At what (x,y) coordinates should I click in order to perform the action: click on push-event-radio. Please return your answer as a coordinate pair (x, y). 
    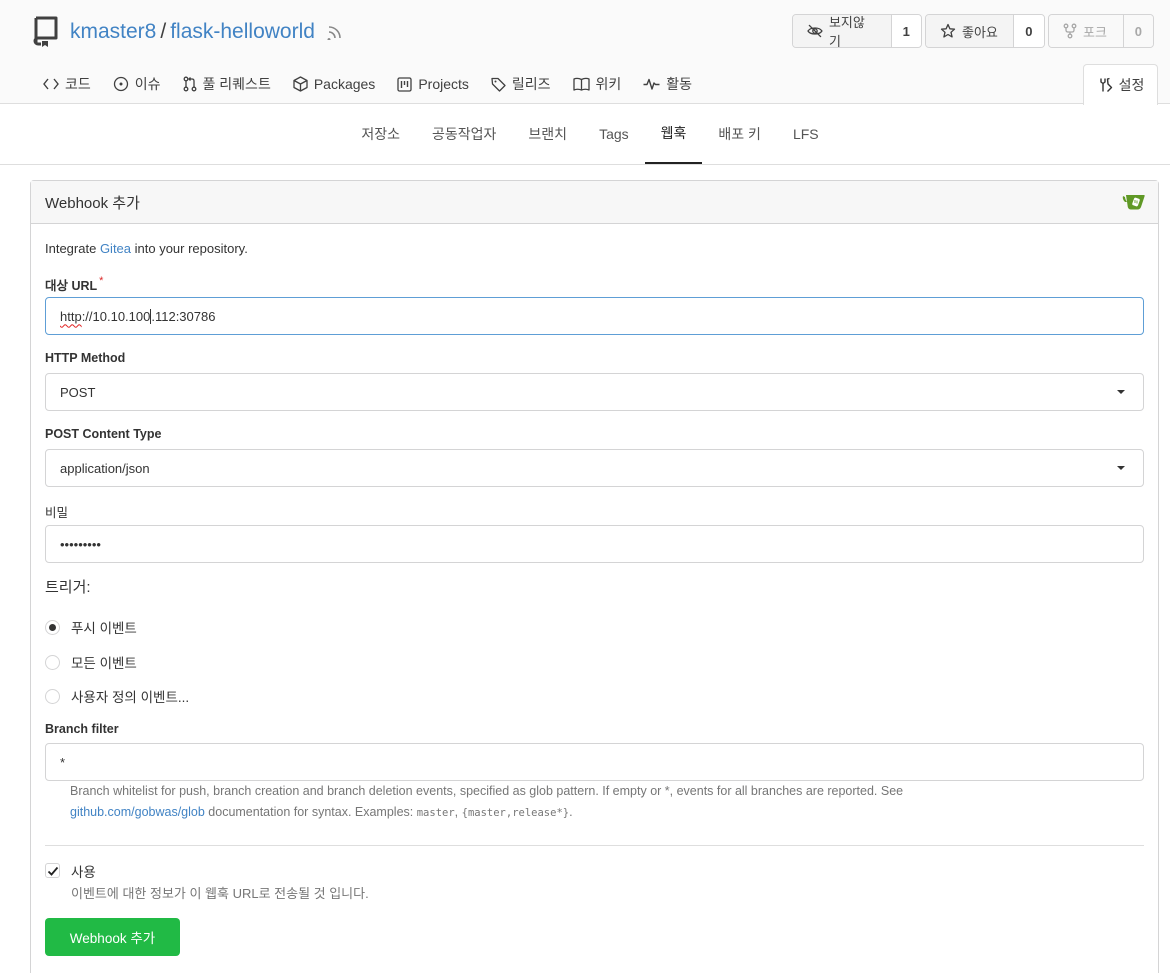
    Looking at the image, I should click on (52, 627).